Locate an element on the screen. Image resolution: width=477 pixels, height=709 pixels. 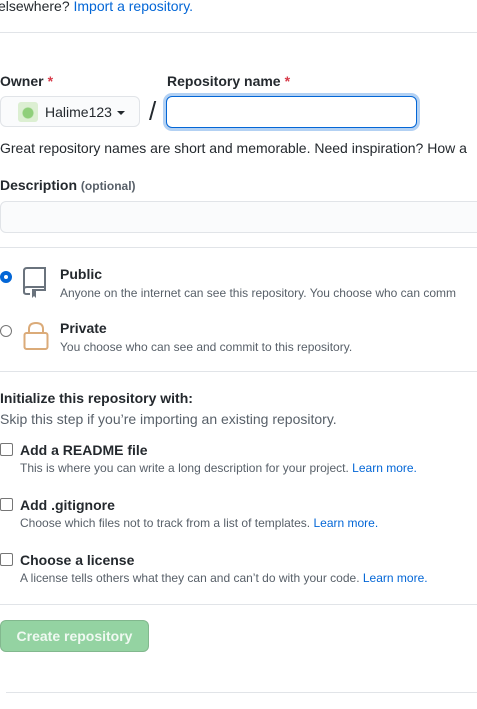
public-radio is located at coordinates (6, 277).